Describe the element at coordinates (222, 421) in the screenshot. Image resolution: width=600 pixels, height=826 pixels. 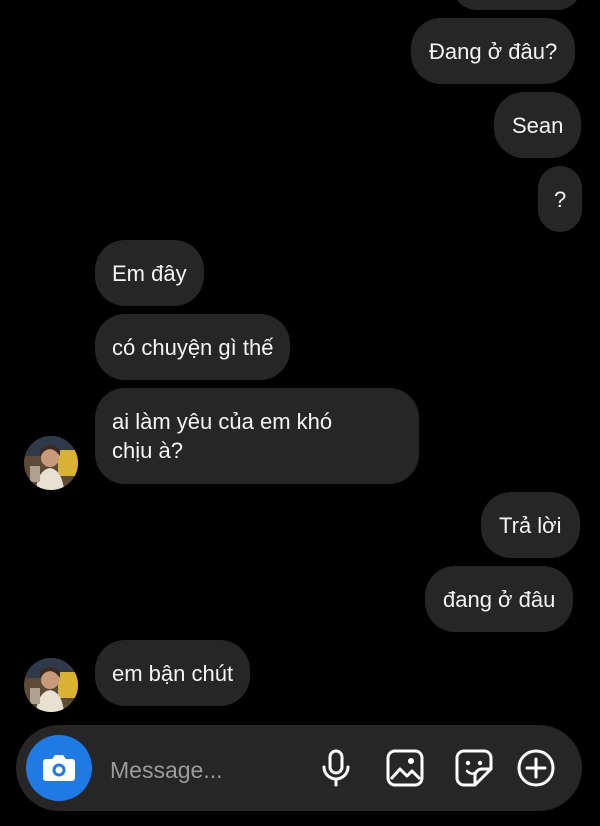
I see `message-text-line: ai làm yêu của em khó` at that location.